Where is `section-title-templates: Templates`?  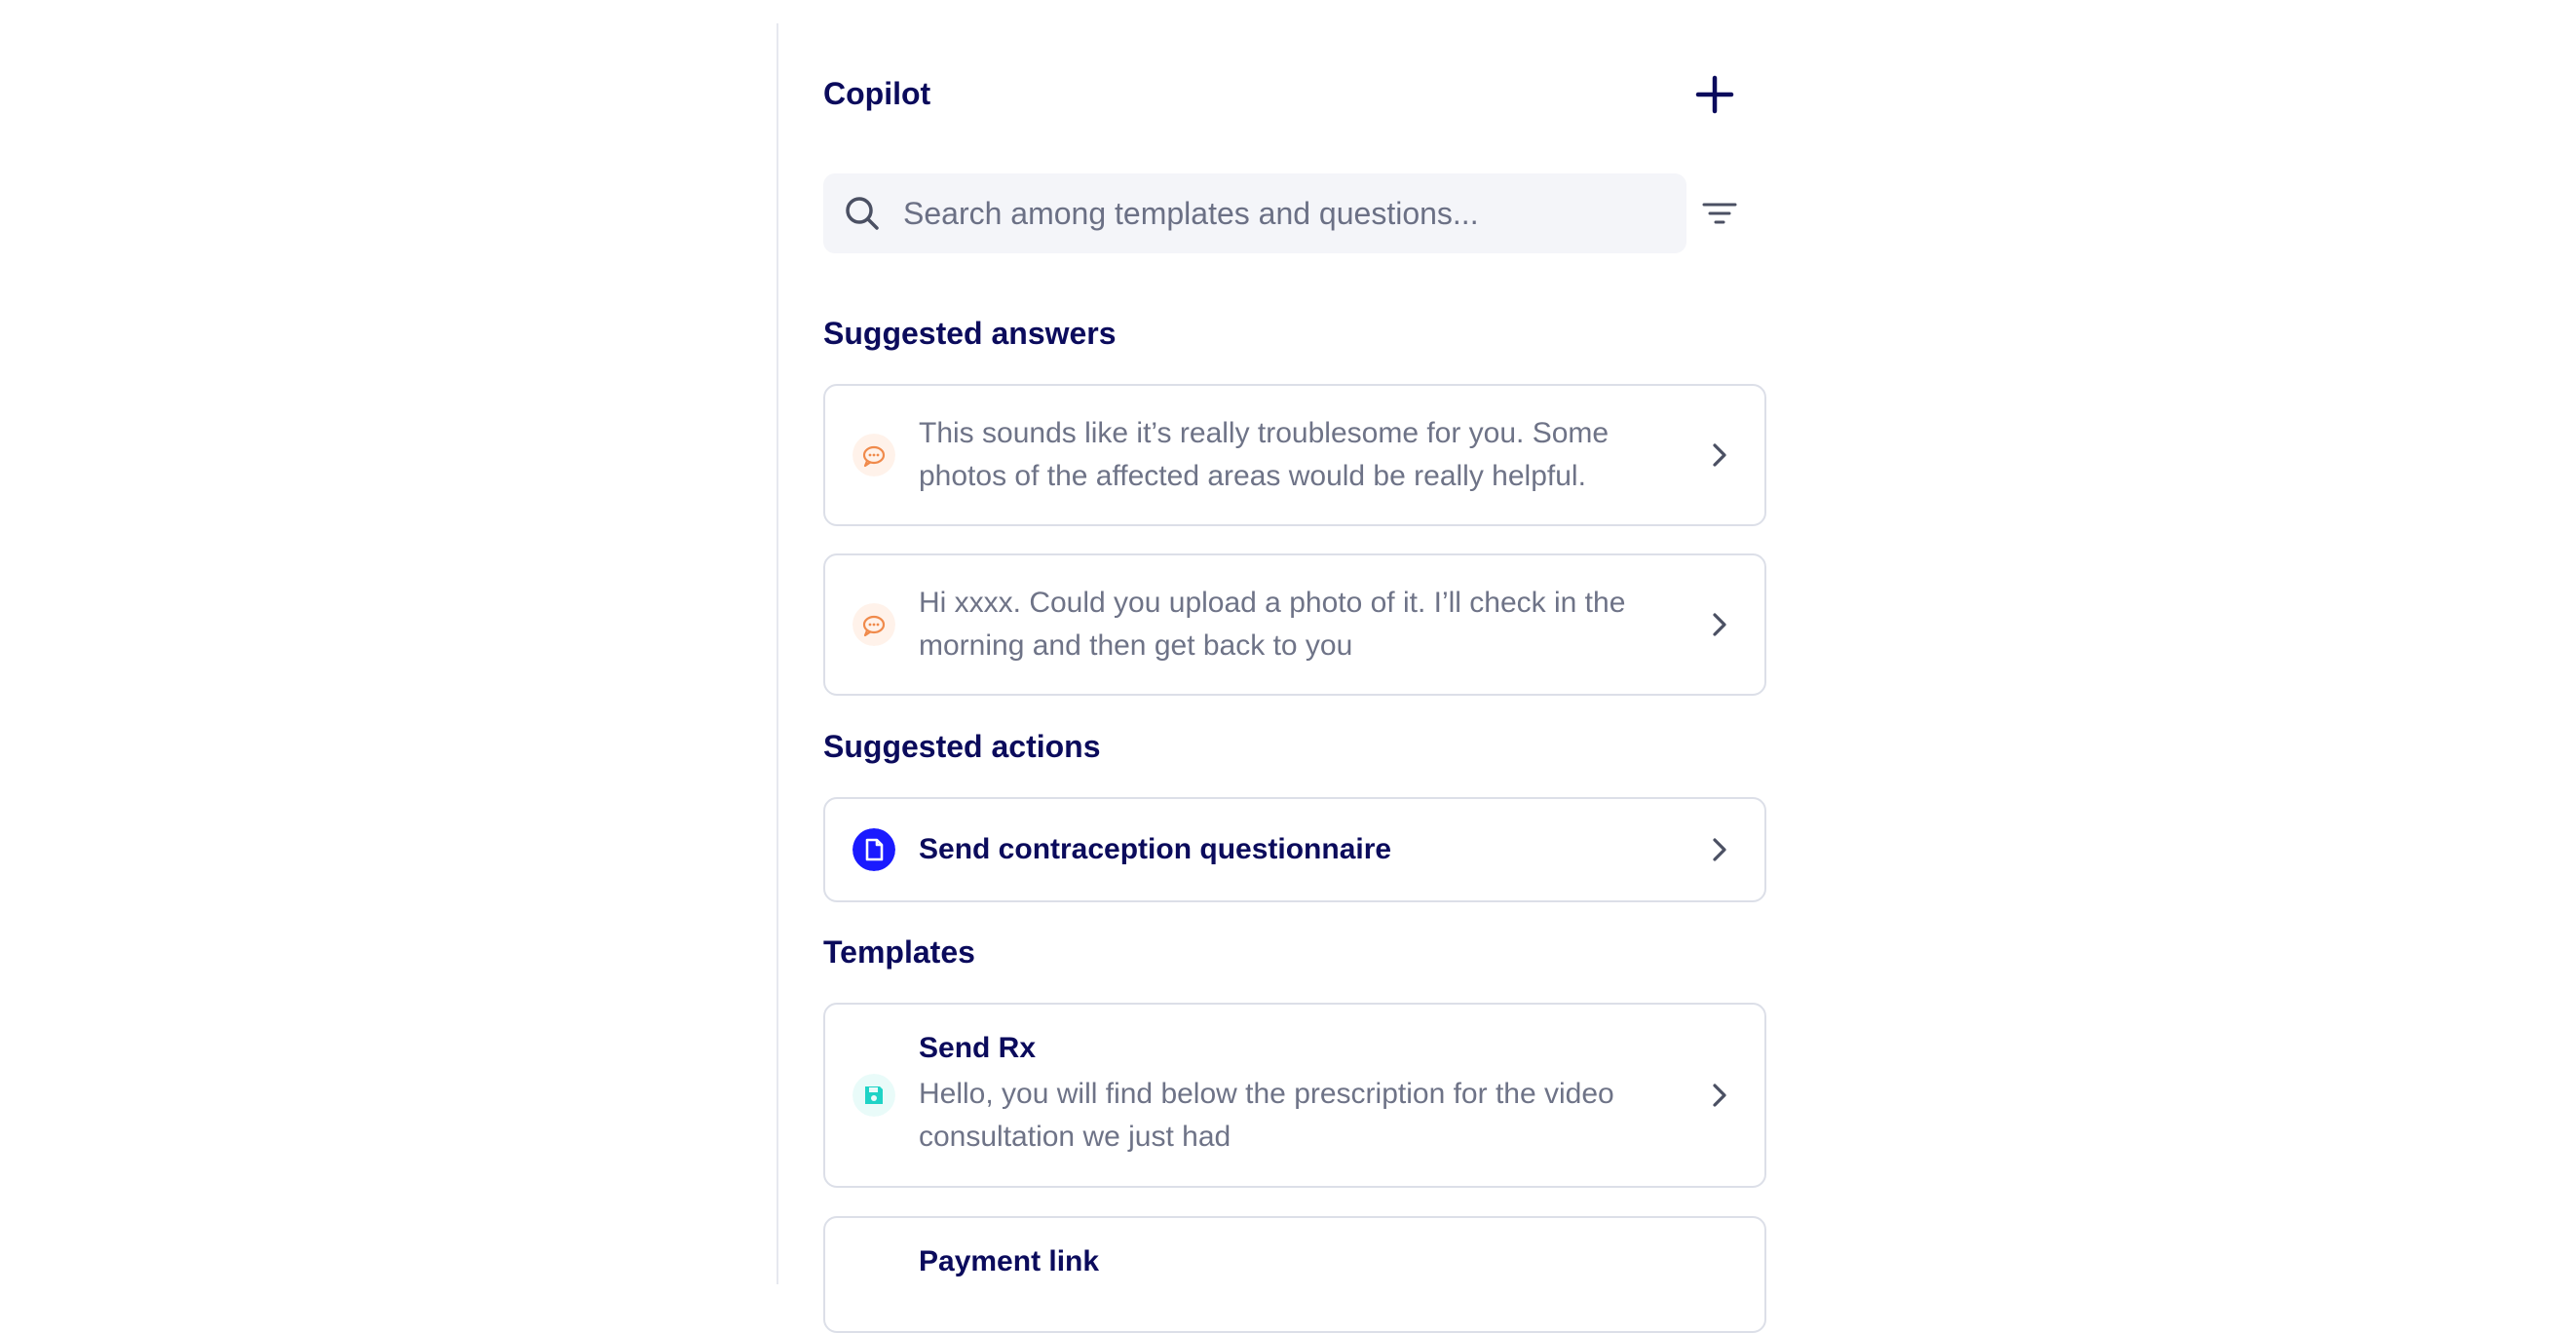
section-title-templates: Templates is located at coordinates (899, 952).